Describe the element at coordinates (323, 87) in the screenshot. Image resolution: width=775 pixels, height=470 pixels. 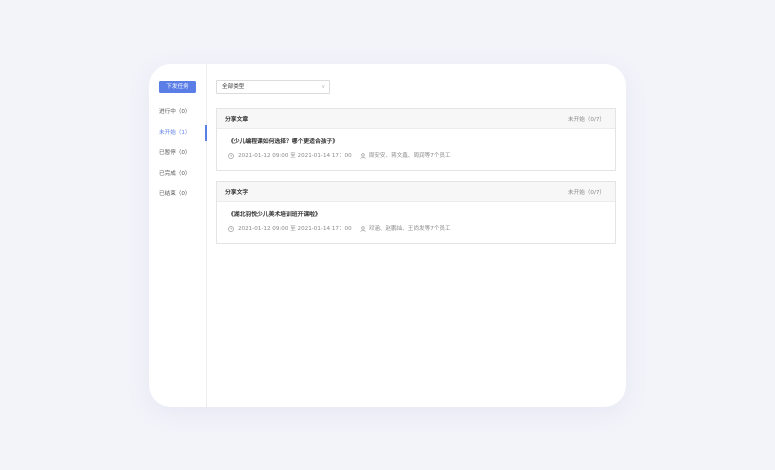
I see `chevron-down-icon: ∨` at that location.